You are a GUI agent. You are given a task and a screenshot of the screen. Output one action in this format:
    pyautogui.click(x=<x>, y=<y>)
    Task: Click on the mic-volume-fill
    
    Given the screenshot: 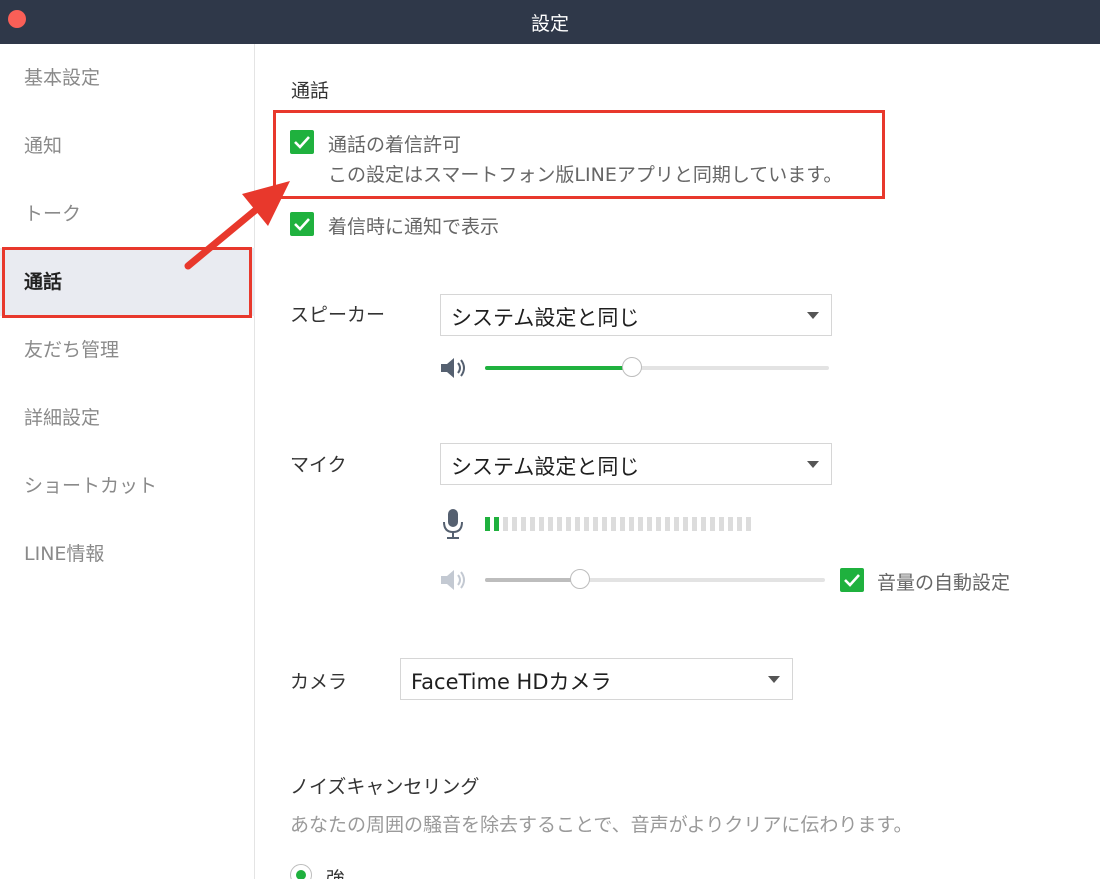 What is the action you would take?
    pyautogui.click(x=533, y=580)
    